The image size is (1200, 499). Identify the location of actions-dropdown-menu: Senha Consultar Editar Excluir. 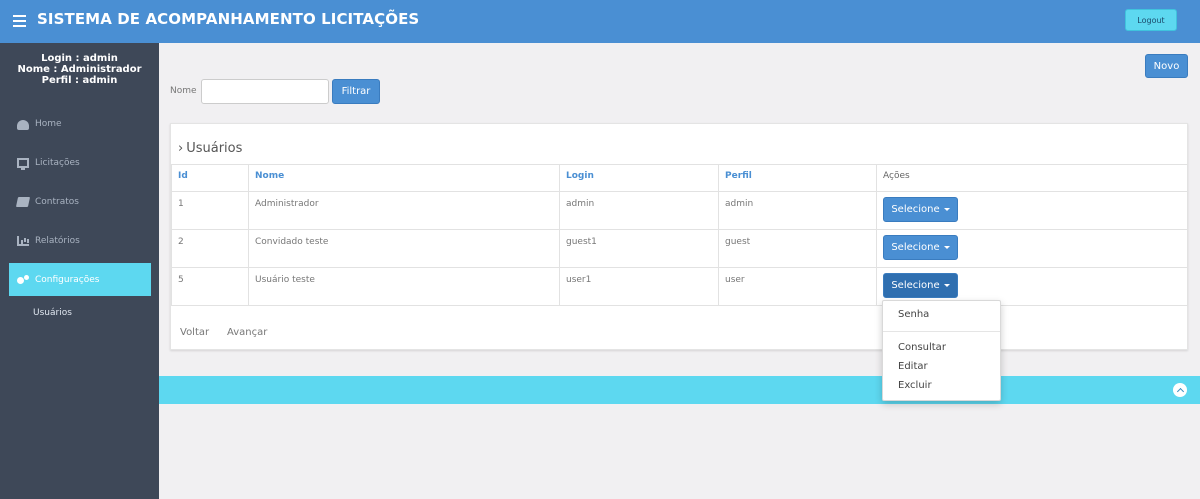
(941, 350).